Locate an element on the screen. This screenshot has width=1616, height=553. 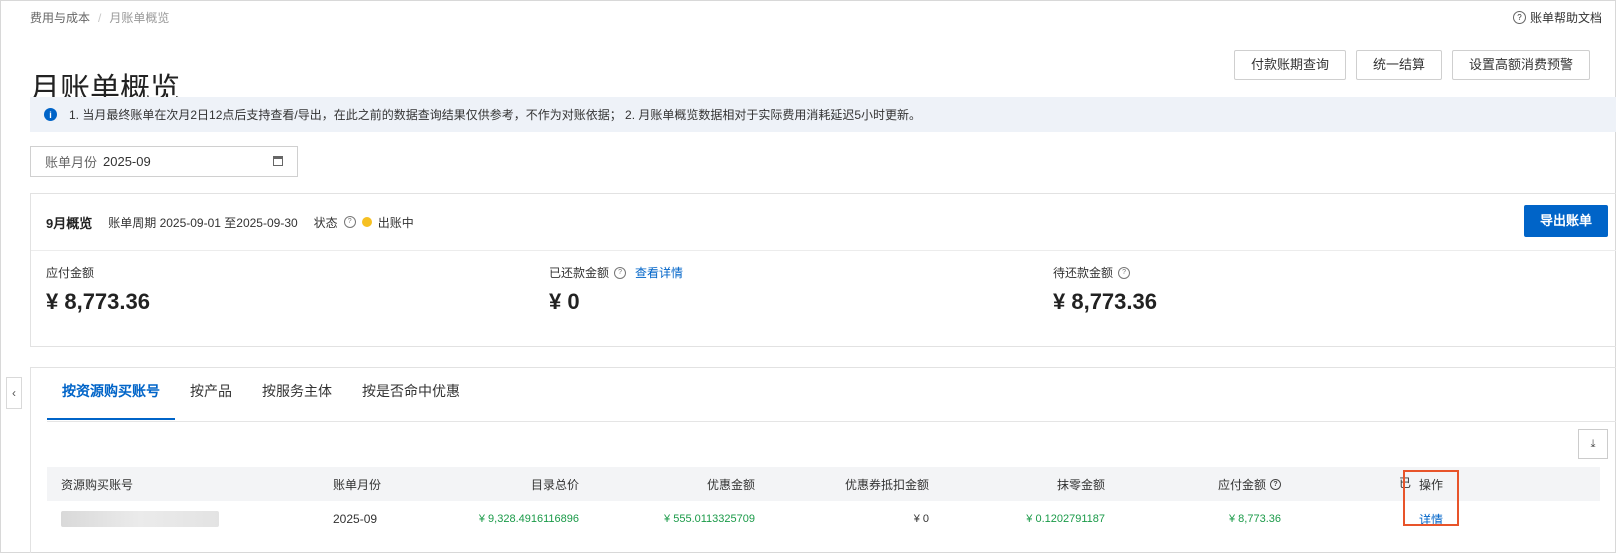
col-account: 资源购买账号 is located at coordinates (97, 484).